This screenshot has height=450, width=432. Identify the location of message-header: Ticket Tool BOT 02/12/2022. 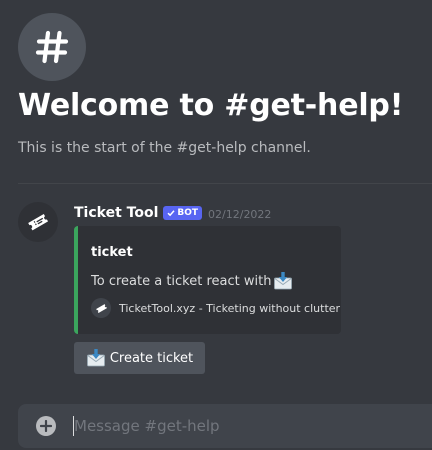
(172, 213).